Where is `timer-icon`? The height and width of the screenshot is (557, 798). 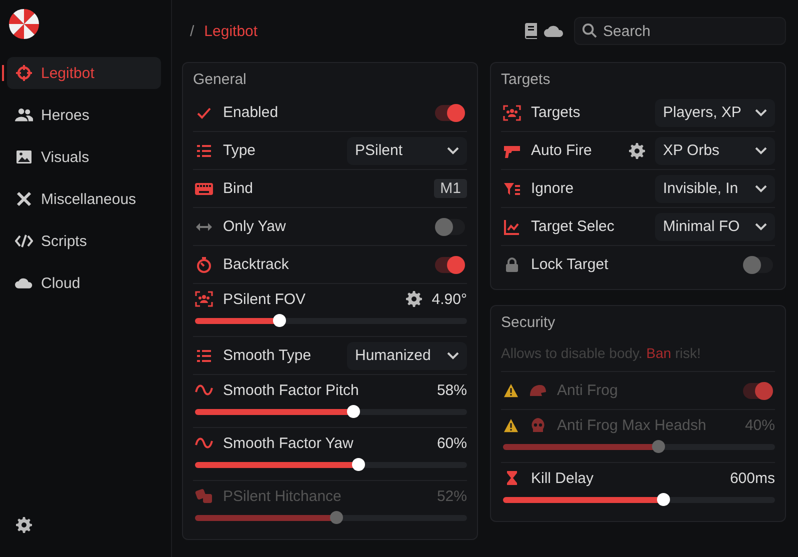
timer-icon is located at coordinates (204, 264).